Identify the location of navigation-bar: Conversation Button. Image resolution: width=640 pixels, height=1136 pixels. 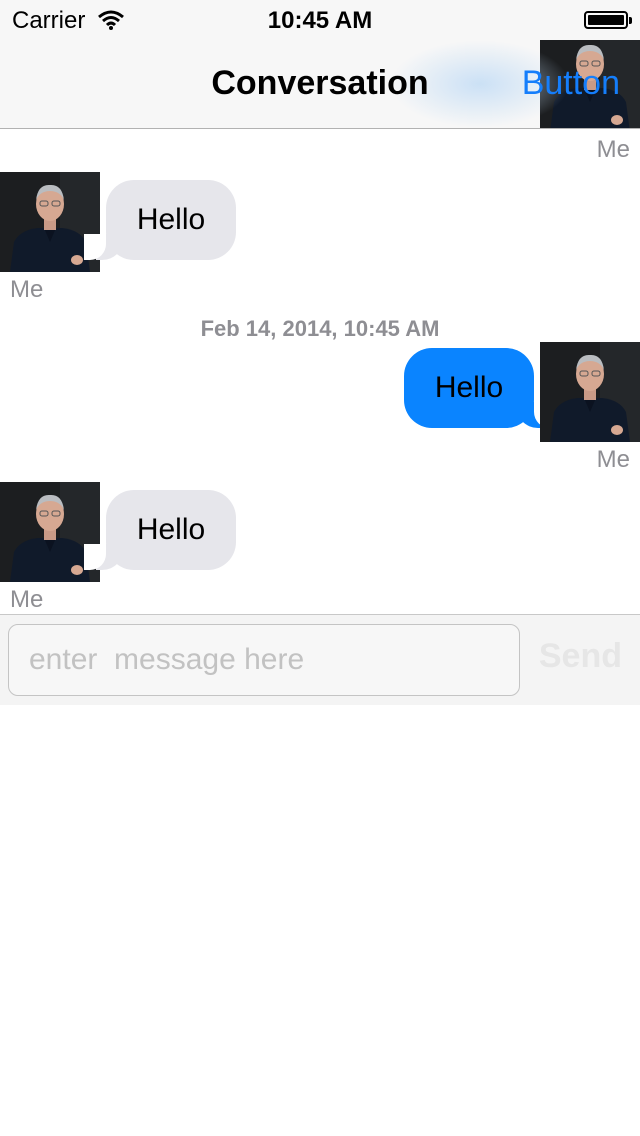
(320, 84).